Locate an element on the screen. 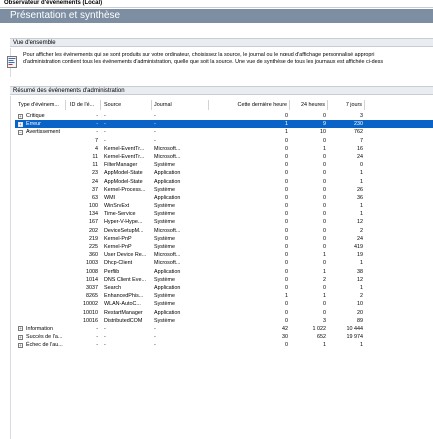 The image size is (433, 439). column-header-source: Source is located at coordinates (127, 105).